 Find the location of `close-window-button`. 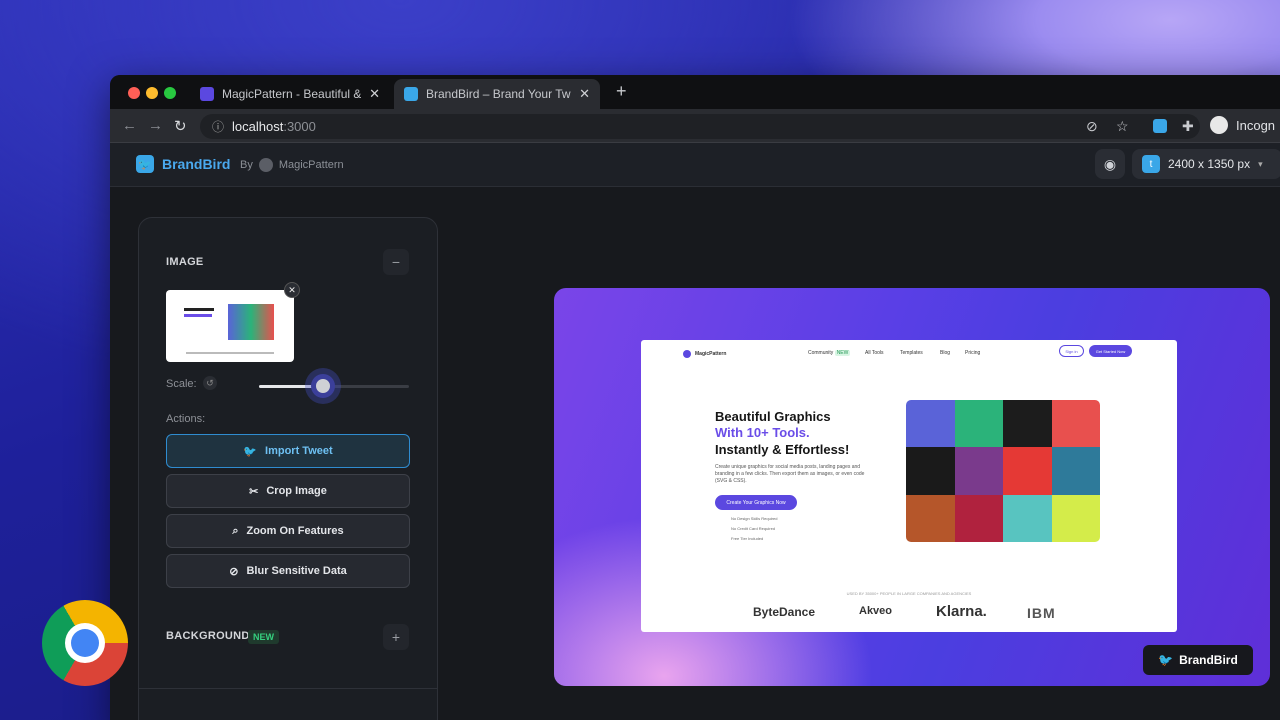

close-window-button is located at coordinates (134, 93).